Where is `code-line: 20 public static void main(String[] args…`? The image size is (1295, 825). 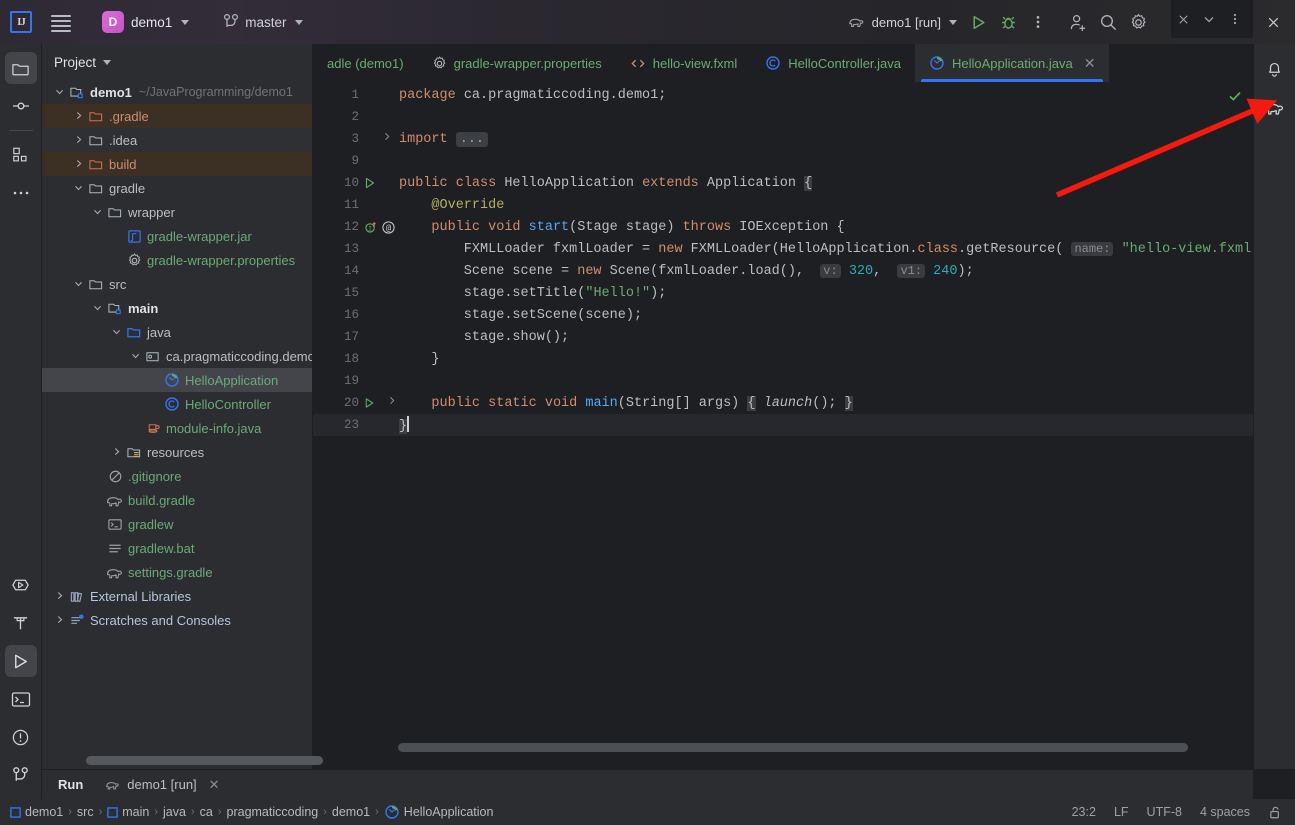 code-line: 20 public static void main(String[] args… is located at coordinates (783, 403).